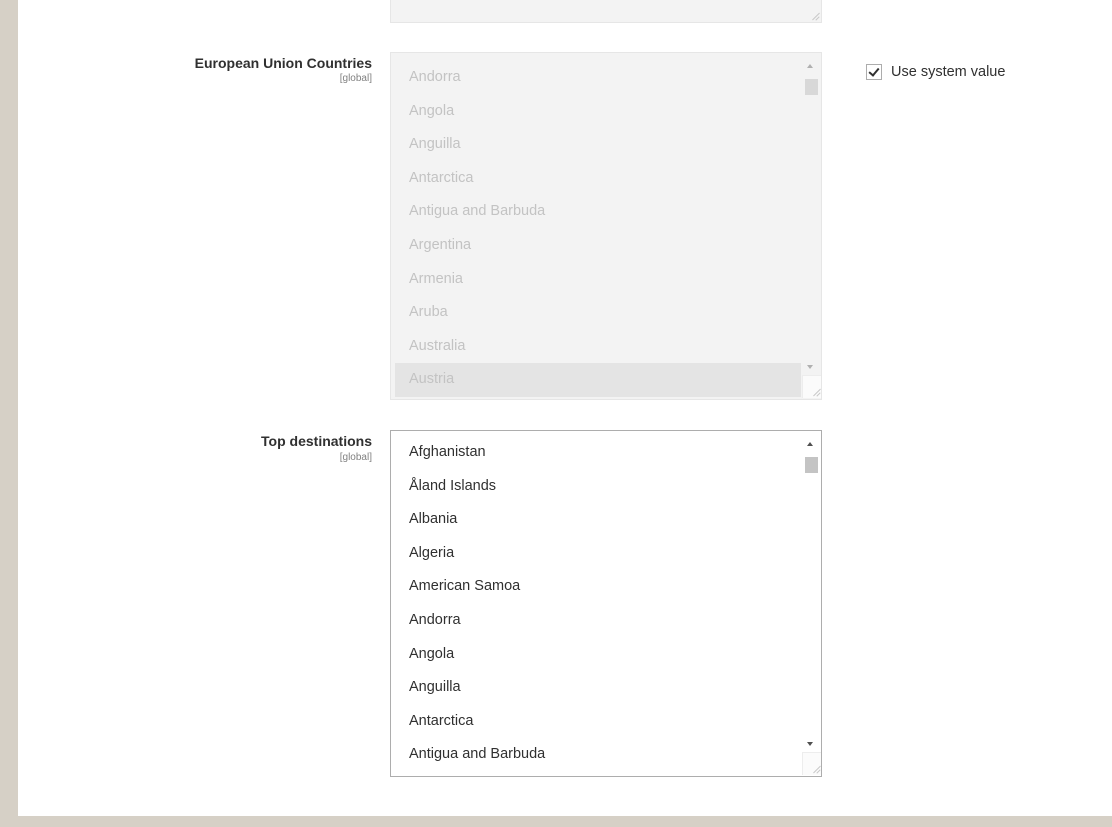 The image size is (1112, 827). Describe the element at coordinates (598, 380) in the screenshot. I see `list-option-selected: Austria` at that location.